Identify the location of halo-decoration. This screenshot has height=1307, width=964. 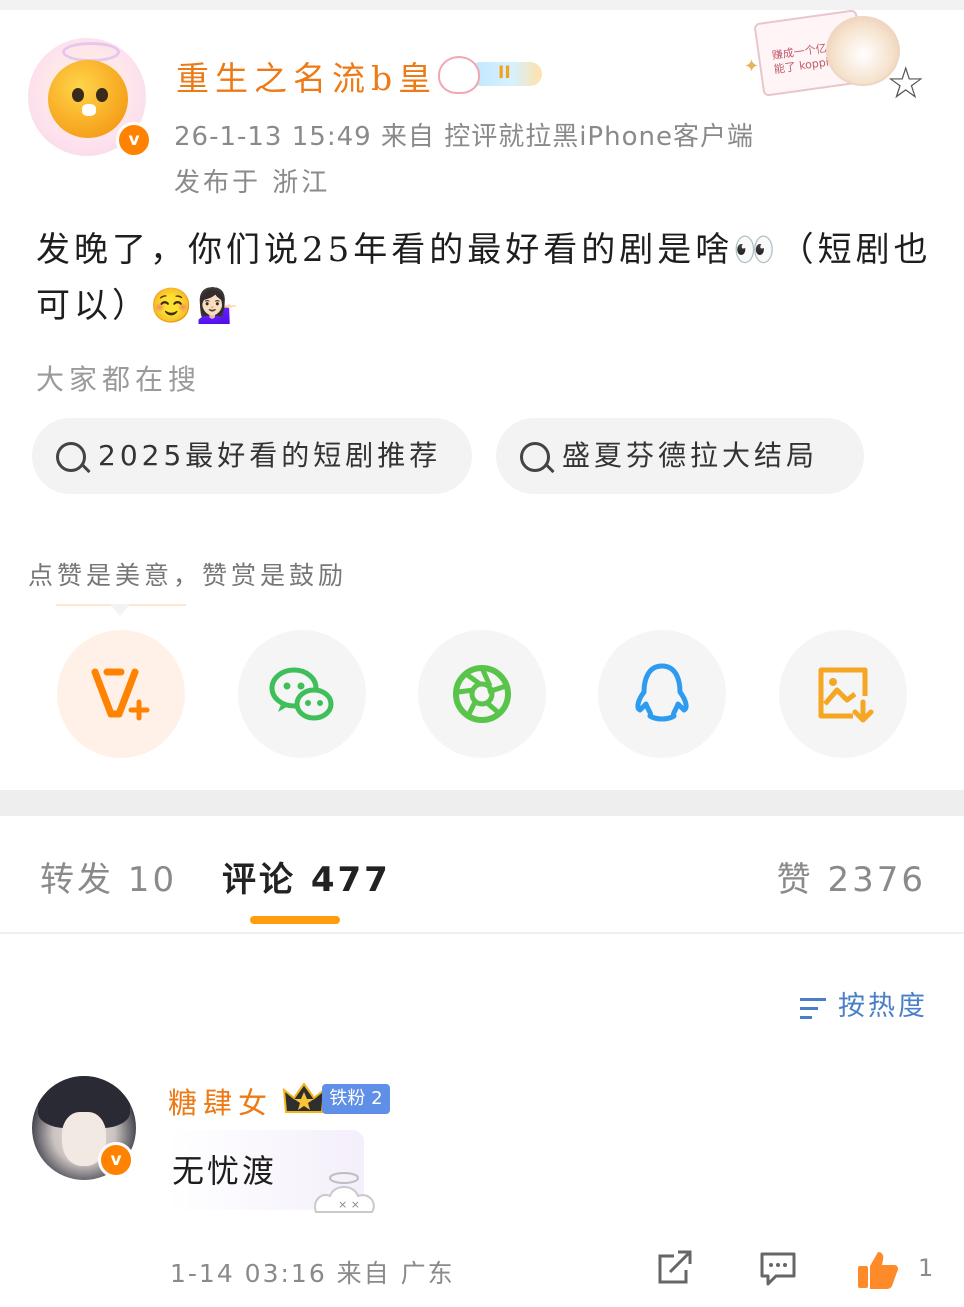
(91, 52).